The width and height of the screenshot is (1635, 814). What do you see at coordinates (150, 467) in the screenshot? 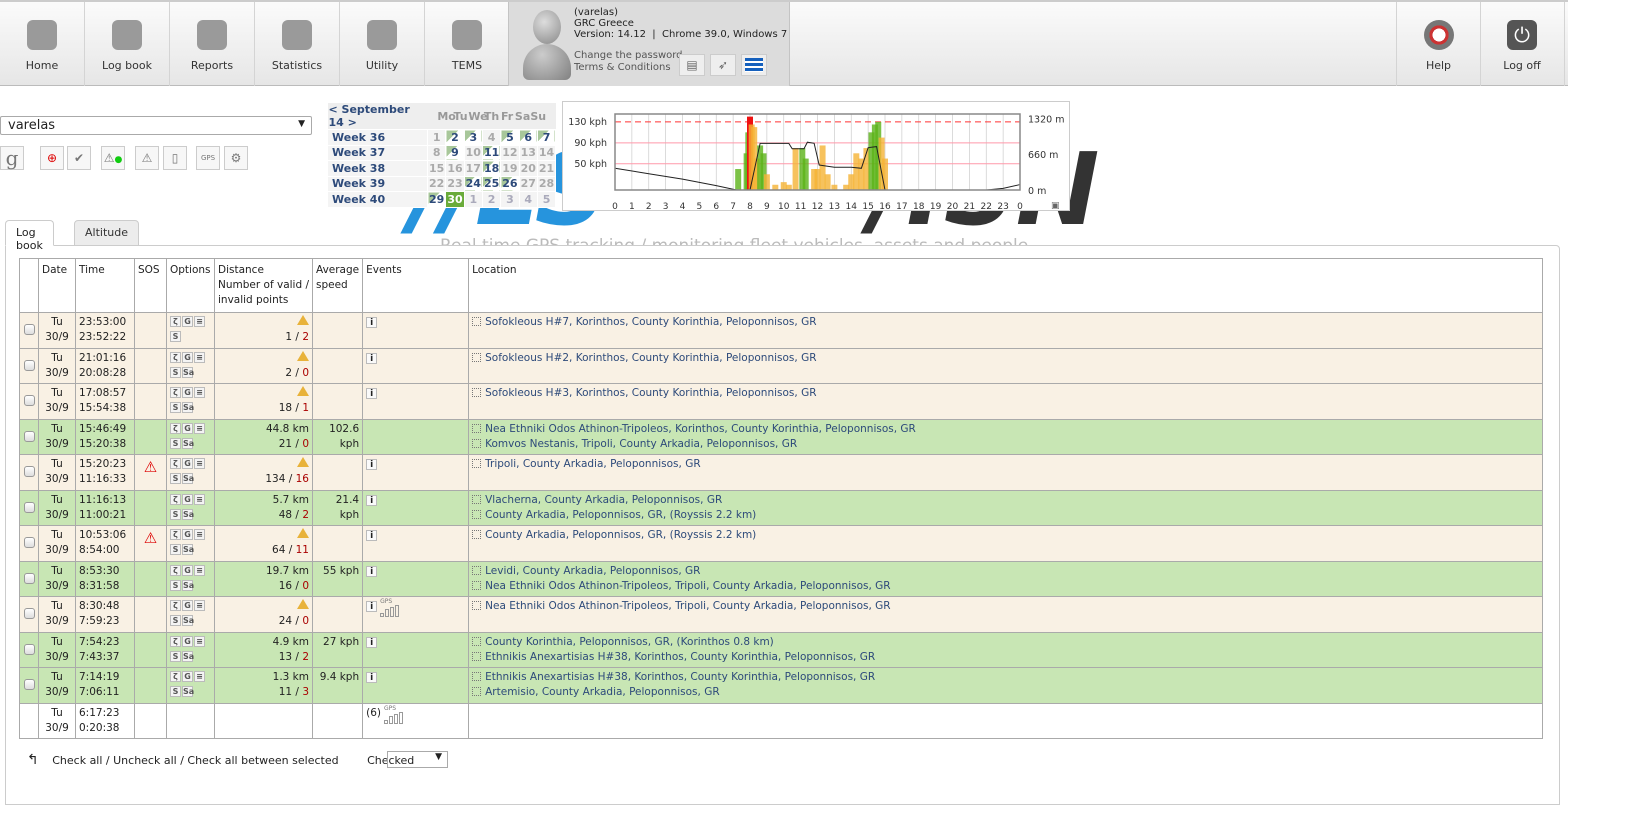
I see `sos-warning-icon: ⚠` at bounding box center [150, 467].